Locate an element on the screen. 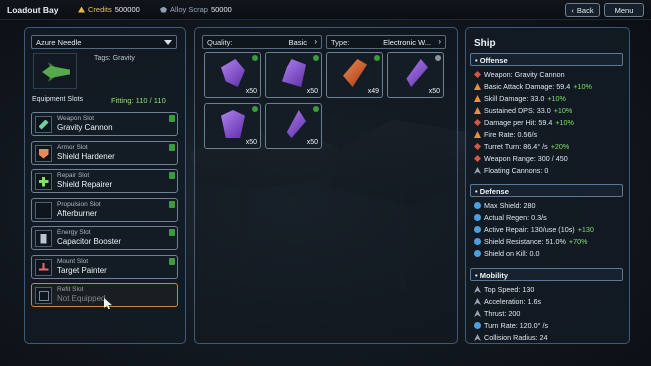  stat-row: Basic Attack Damage: 59.4 +10% is located at coordinates (533, 86).